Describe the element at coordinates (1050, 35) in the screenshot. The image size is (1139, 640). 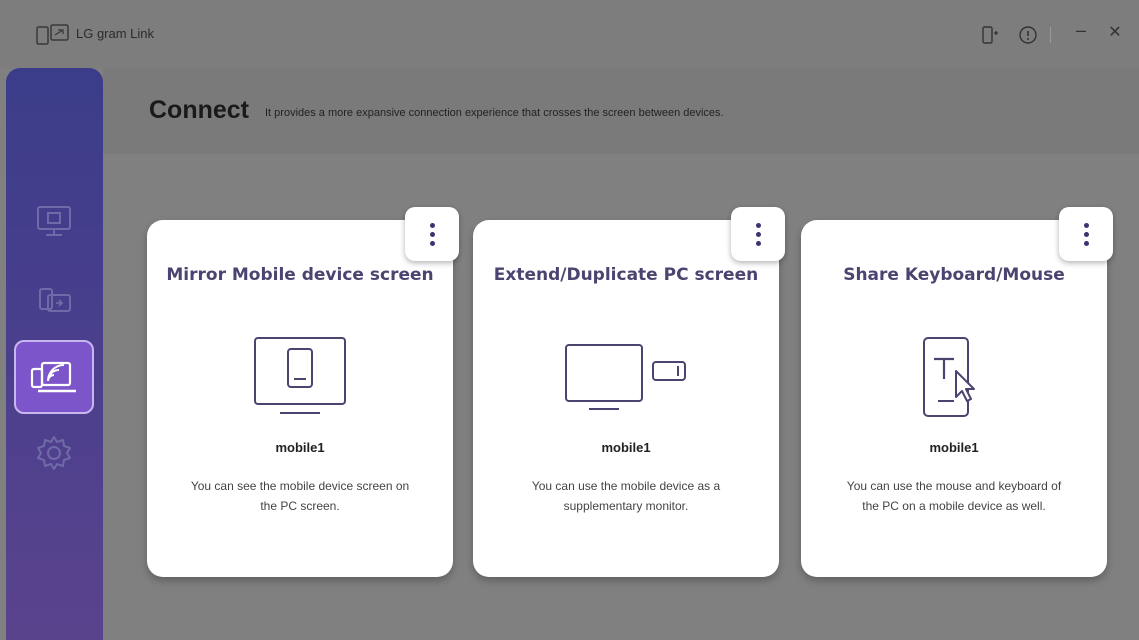
I see `titlebar-divider` at that location.